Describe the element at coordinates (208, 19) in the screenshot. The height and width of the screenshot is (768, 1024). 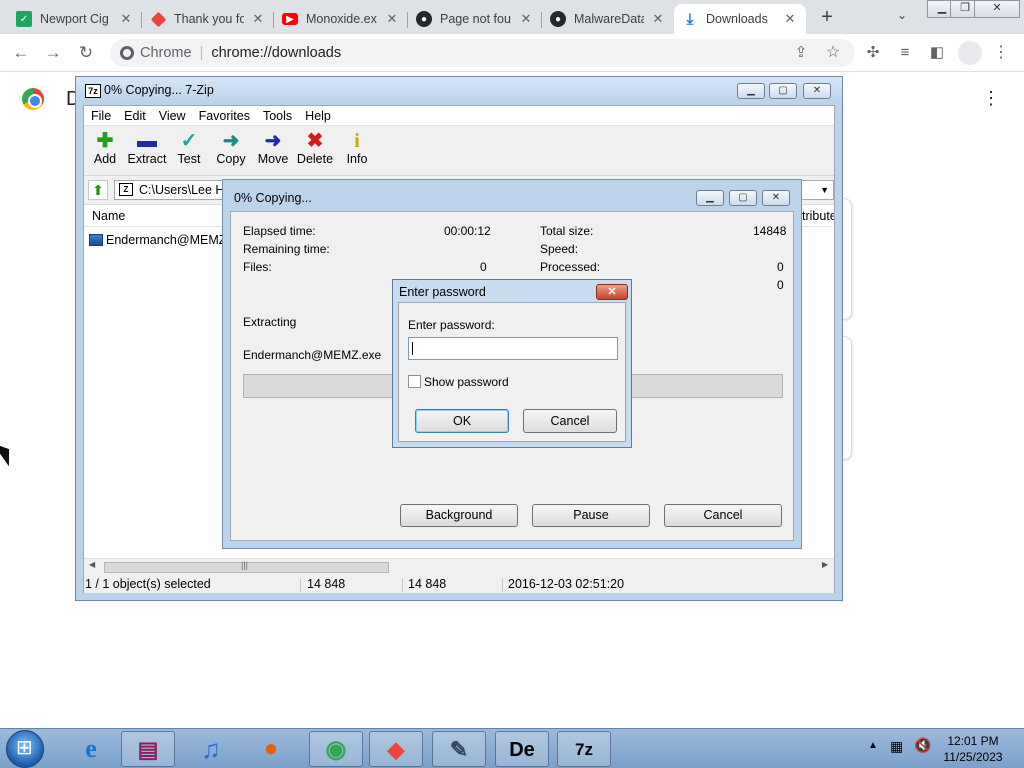
I see `tab-anydesk: Thank you fo ✕` at that location.